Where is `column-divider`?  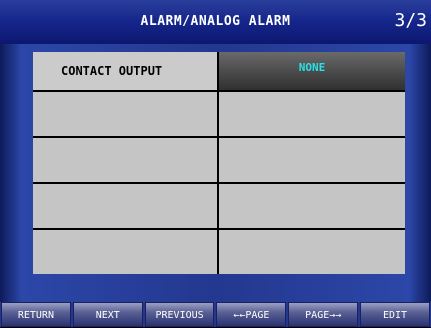 column-divider is located at coordinates (218, 163).